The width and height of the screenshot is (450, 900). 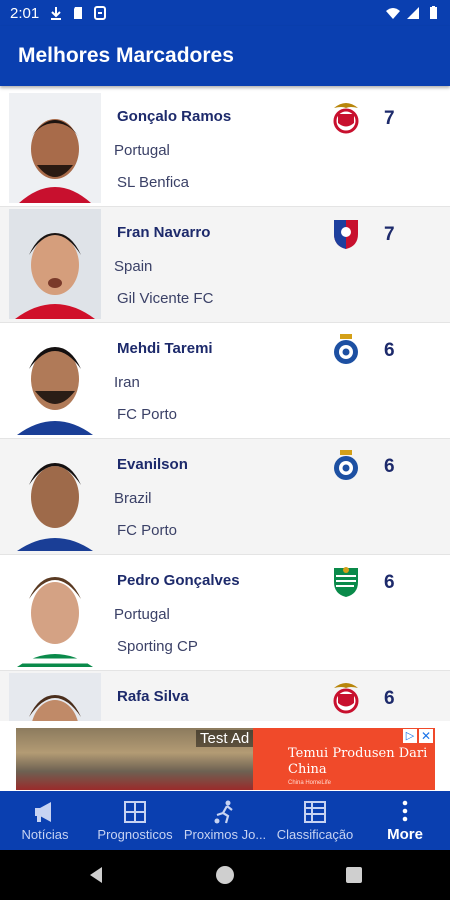 I want to click on nav-noticias: Notícias, so click(x=45, y=820).